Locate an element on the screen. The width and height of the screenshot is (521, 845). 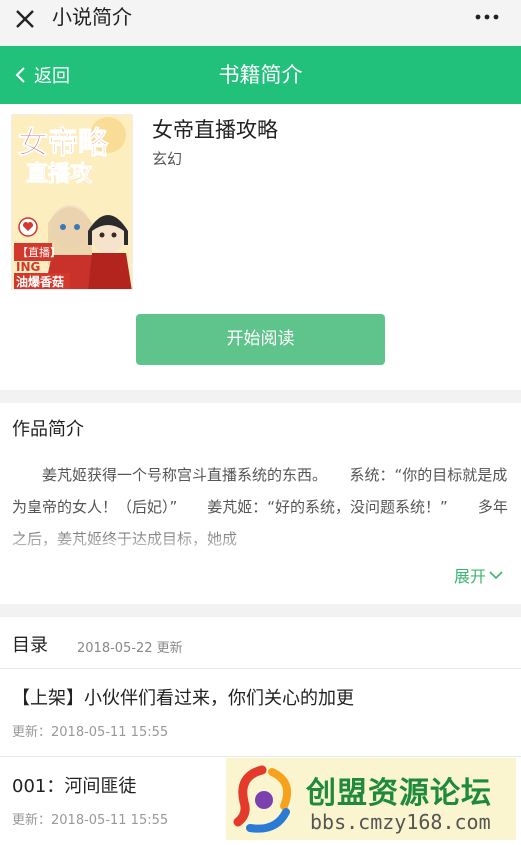
back-label: 返回 is located at coordinates (52, 76).